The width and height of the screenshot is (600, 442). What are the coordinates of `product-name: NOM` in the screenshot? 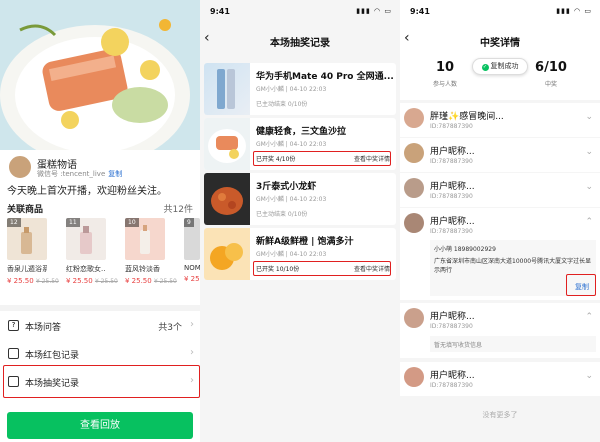 It's located at (192, 268).